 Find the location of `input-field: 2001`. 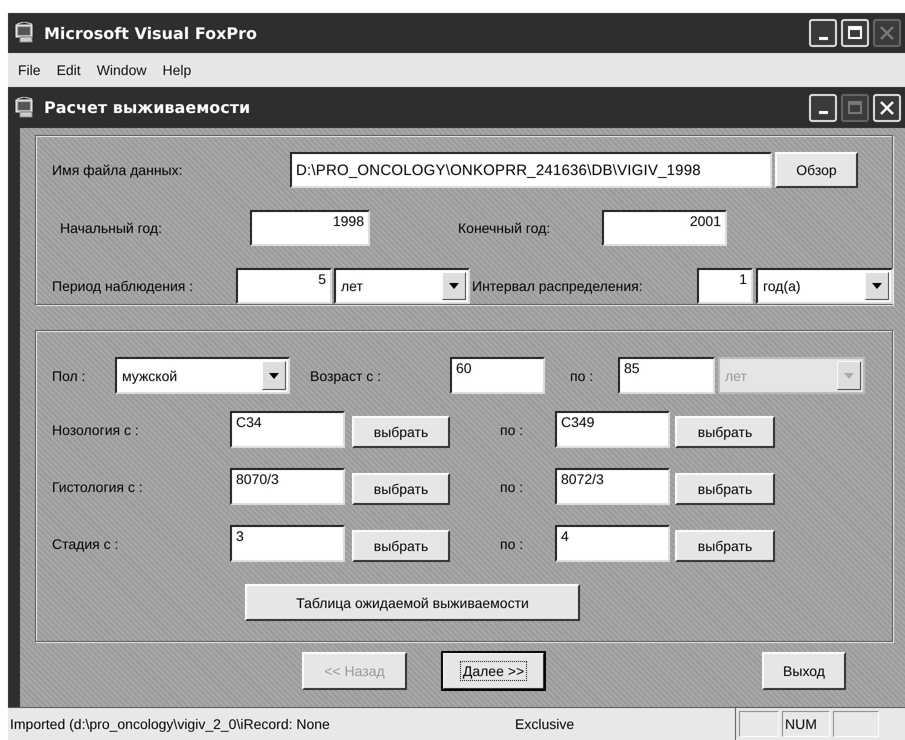

input-field: 2001 is located at coordinates (664, 228).